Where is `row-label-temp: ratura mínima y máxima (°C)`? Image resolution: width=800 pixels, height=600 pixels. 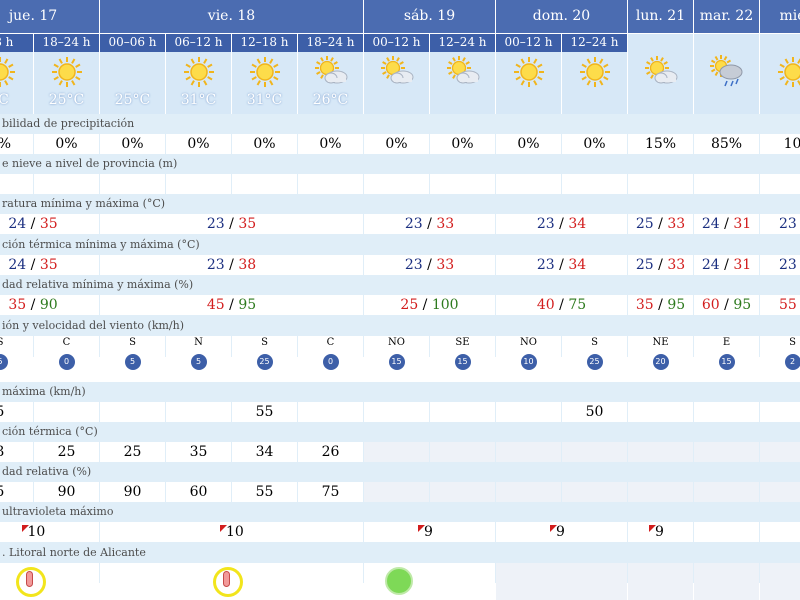
row-label-temp: ratura mínima y máxima (°C) is located at coordinates (400, 204).